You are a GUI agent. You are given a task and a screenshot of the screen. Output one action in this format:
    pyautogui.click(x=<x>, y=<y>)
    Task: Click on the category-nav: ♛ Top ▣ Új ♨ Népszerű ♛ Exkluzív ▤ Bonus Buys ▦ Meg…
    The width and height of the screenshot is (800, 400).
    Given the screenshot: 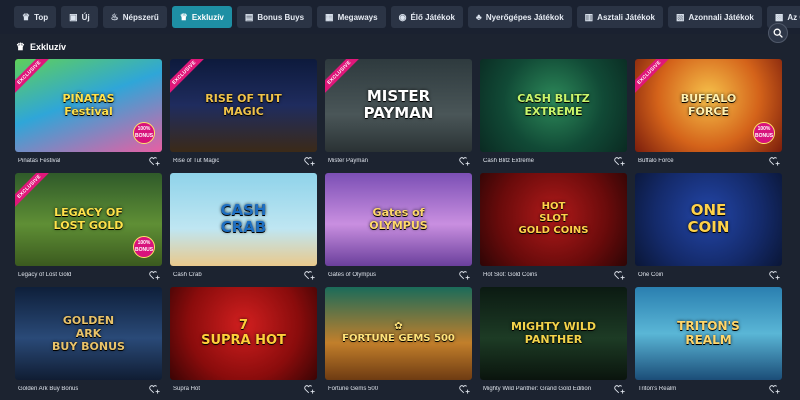 What is the action you would take?
    pyautogui.click(x=400, y=17)
    